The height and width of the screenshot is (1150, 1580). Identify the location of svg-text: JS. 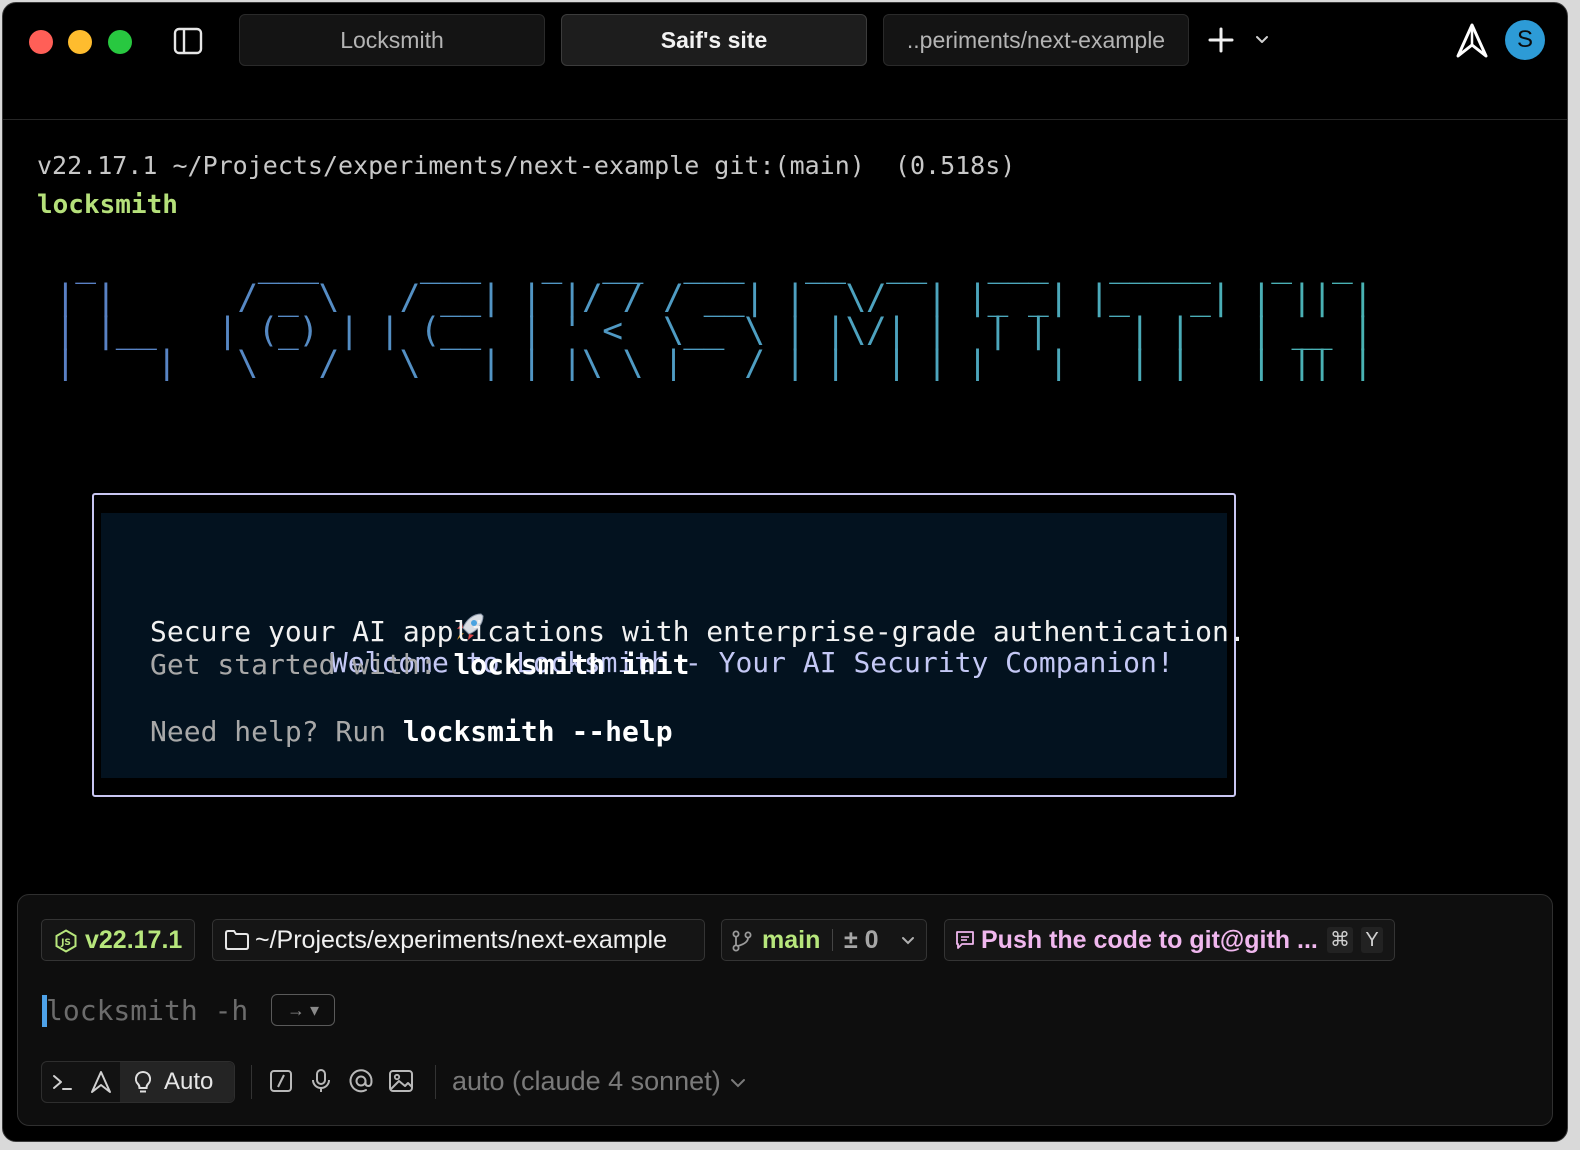
(65, 943).